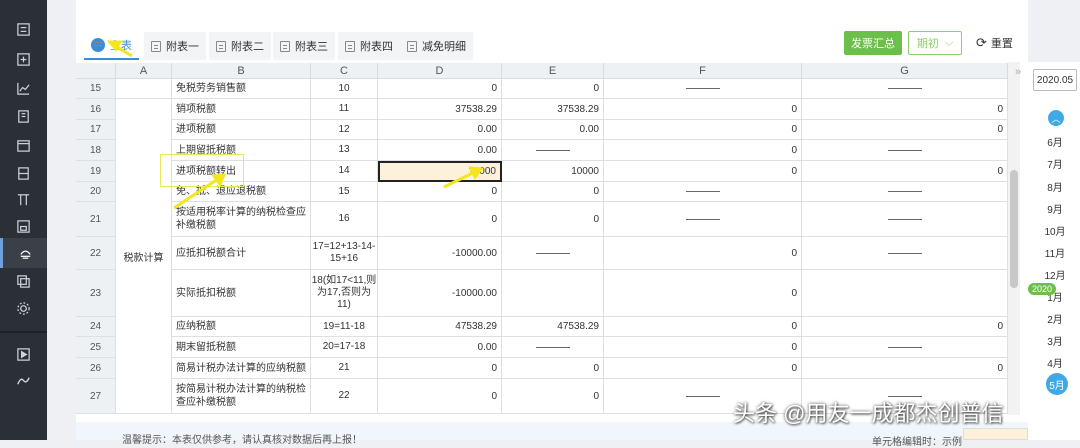  I want to click on month-option: 10月, so click(1055, 230).